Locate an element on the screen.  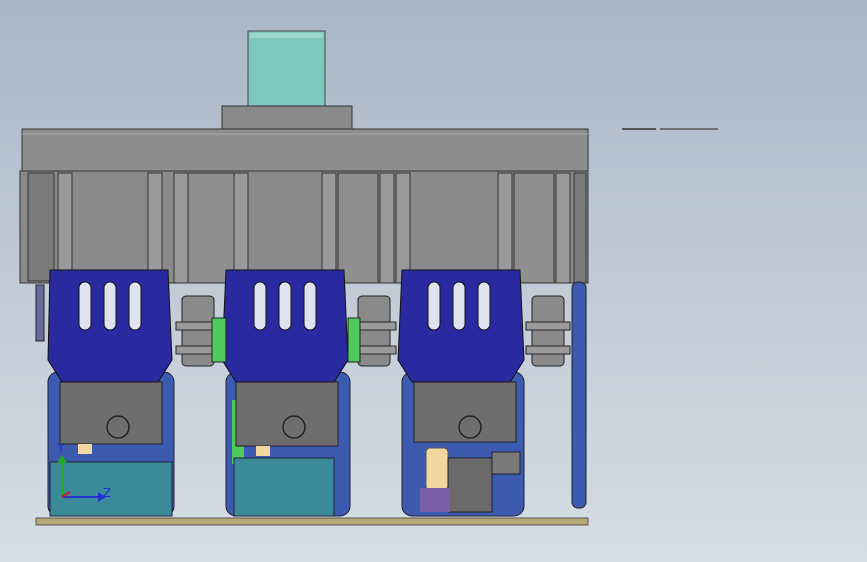
operating-handle is located at coordinates (287, 81).